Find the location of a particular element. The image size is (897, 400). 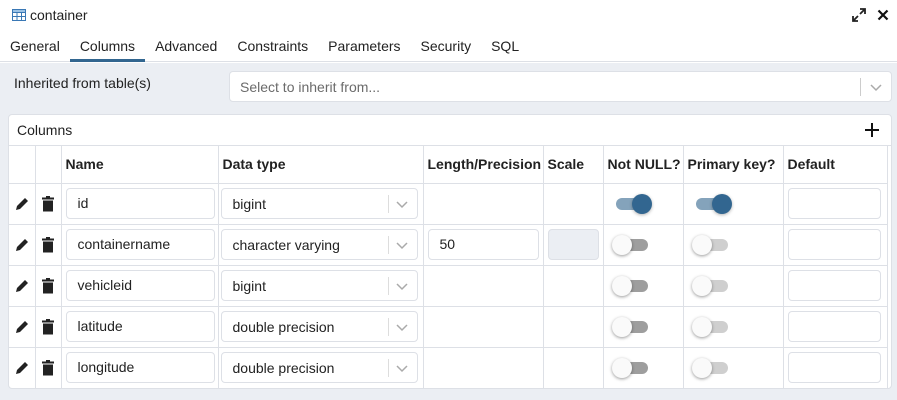

tab-sql: SQL is located at coordinates (505, 47).